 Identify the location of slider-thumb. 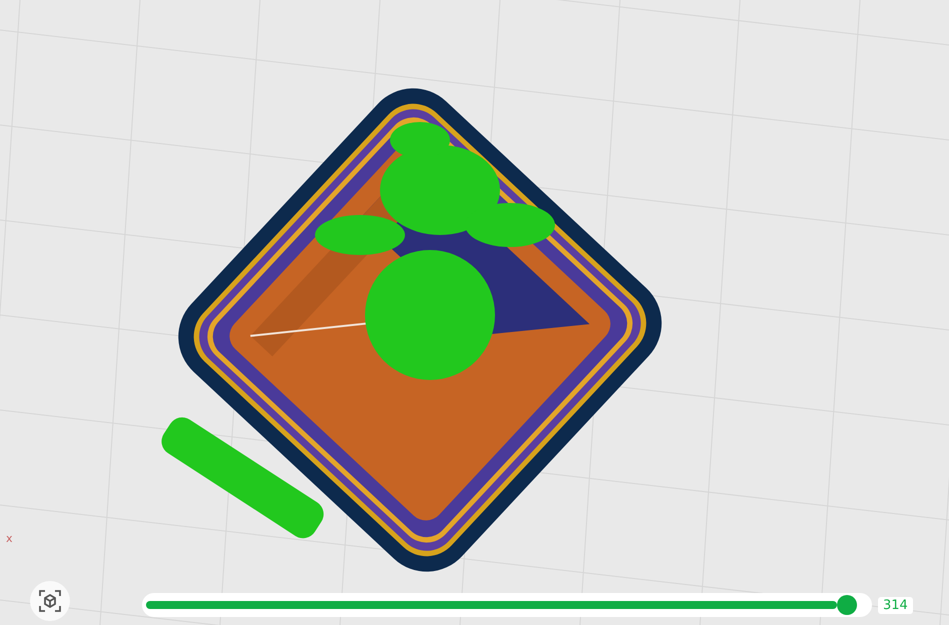
(847, 605).